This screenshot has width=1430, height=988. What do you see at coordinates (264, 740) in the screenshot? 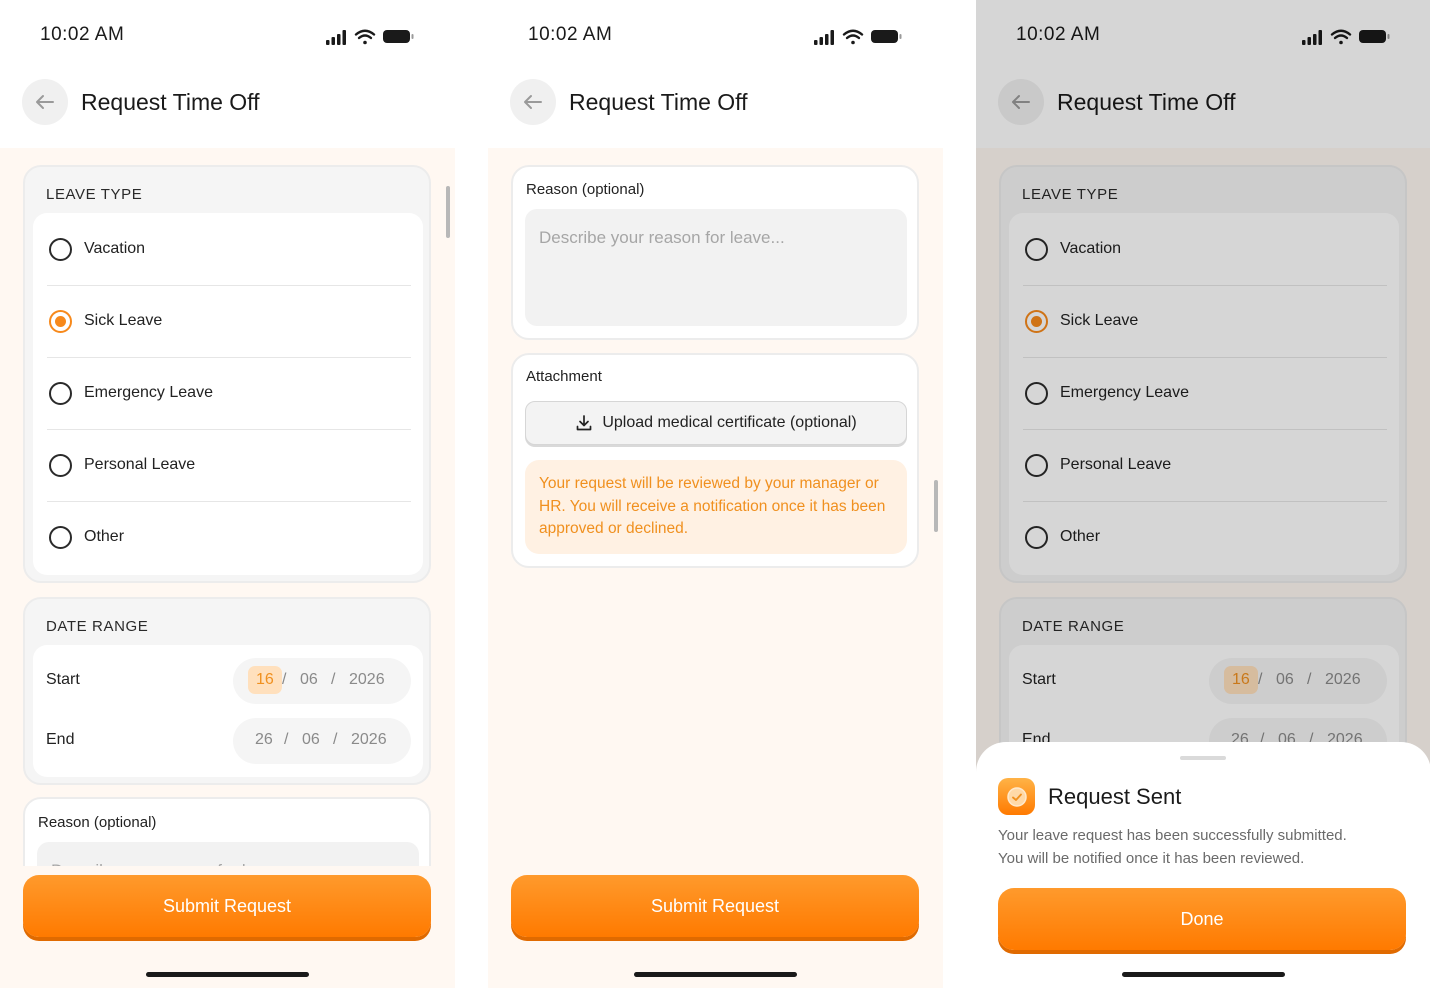
I see `end-day: 26` at bounding box center [264, 740].